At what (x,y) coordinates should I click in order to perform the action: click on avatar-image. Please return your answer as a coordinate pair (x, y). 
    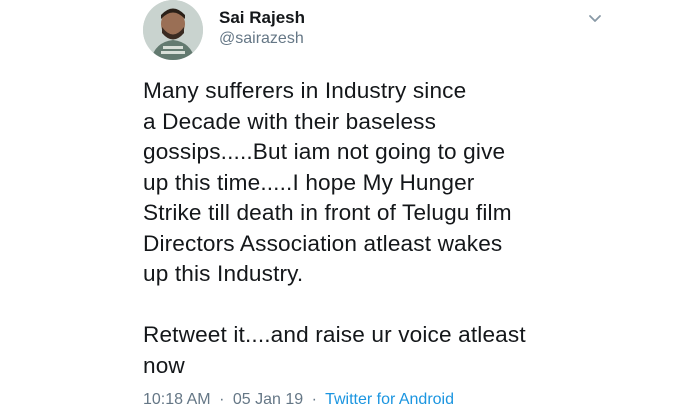
    Looking at the image, I should click on (173, 30).